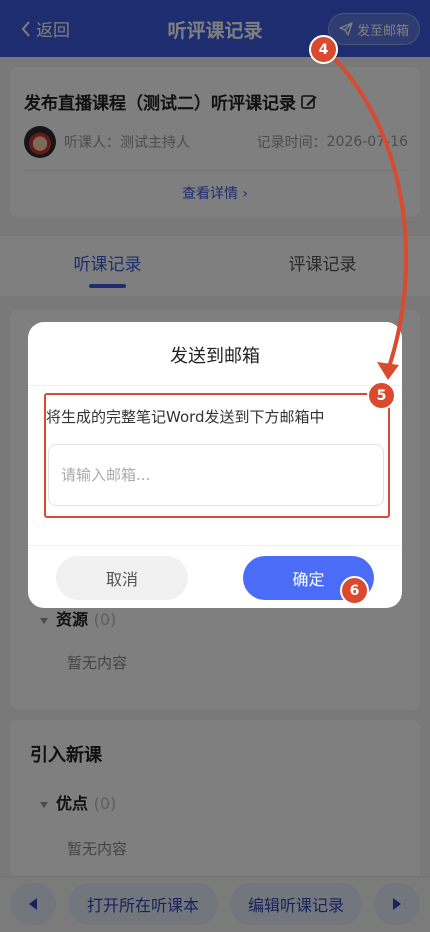  Describe the element at coordinates (216, 475) in the screenshot. I see `email-input` at that location.